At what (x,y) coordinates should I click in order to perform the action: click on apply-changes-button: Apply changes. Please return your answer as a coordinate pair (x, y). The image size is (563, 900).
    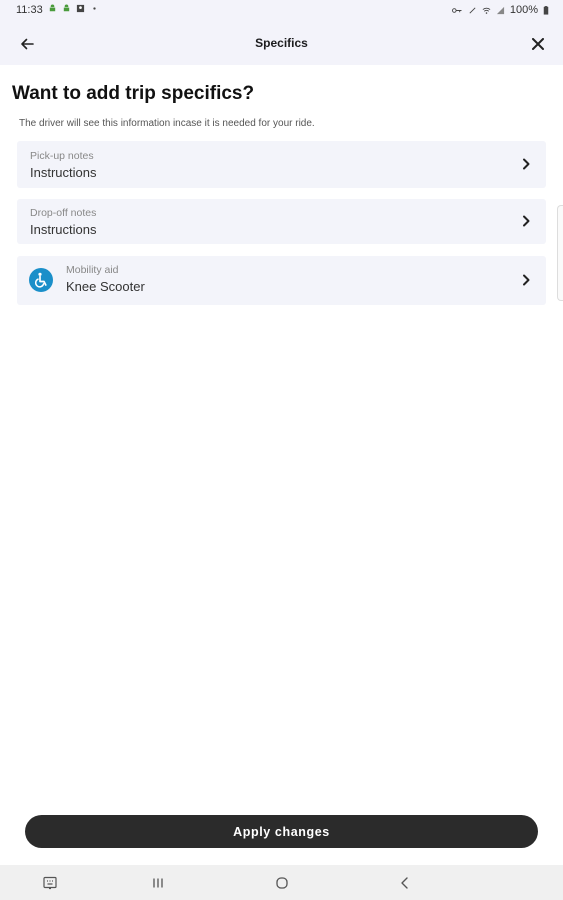
    Looking at the image, I should click on (281, 831).